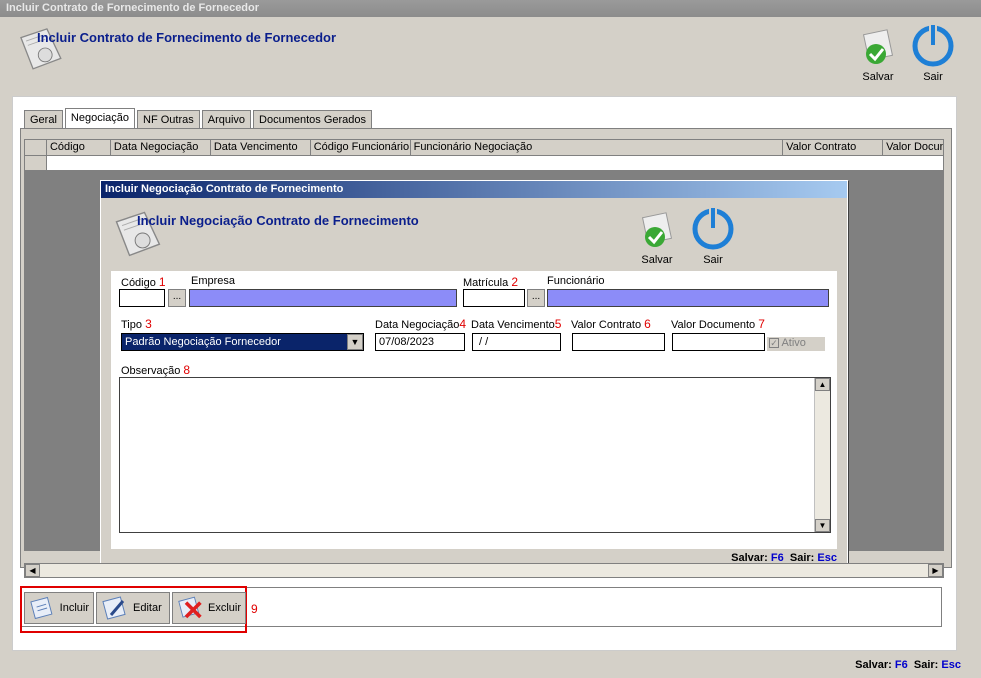 The image size is (981, 678). Describe the element at coordinates (576, 281) in the screenshot. I see `funcionario-label: Funcionário` at that location.